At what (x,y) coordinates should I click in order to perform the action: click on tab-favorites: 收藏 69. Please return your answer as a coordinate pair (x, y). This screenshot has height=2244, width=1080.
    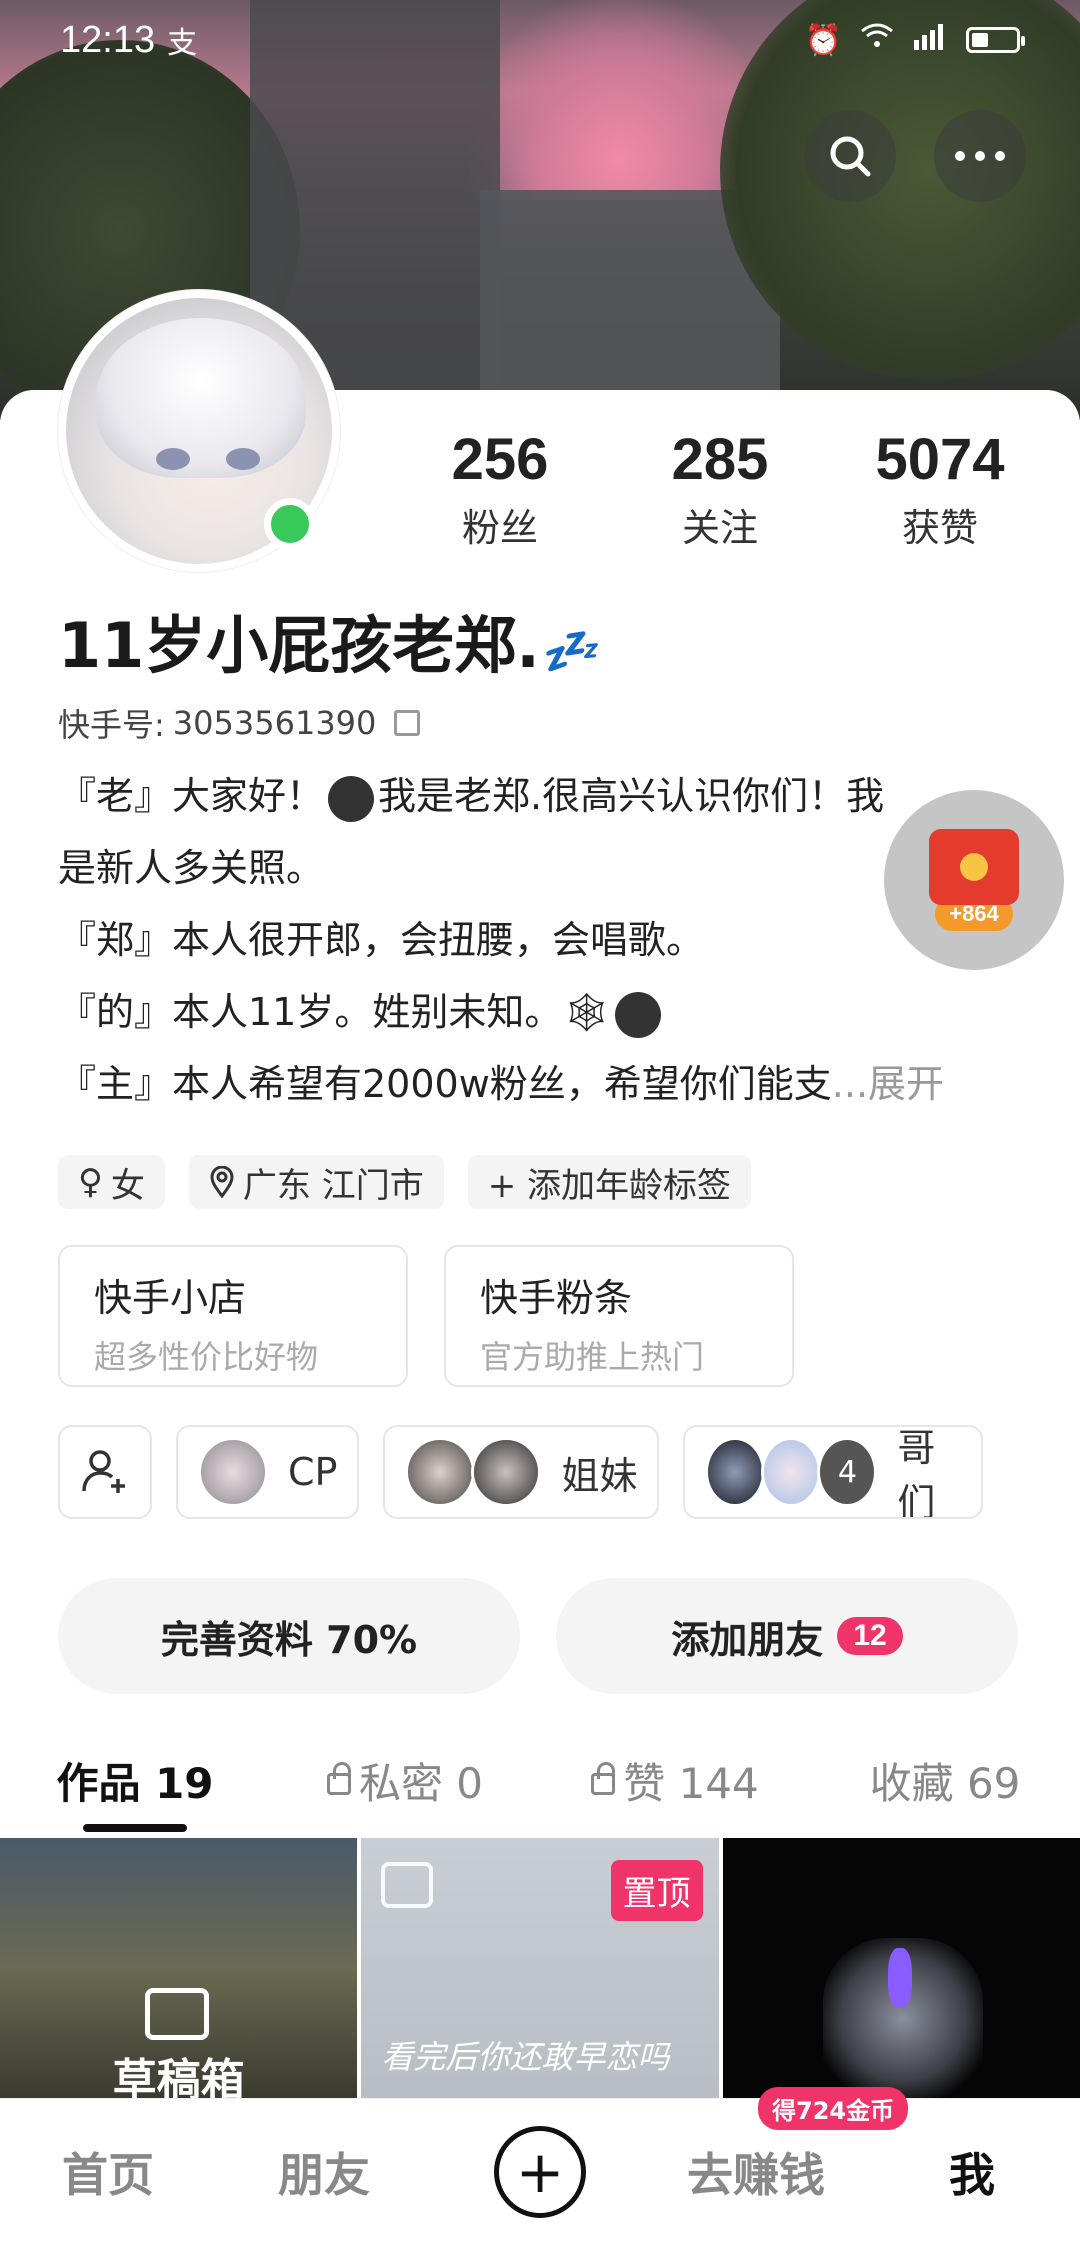
    Looking at the image, I should click on (945, 1780).